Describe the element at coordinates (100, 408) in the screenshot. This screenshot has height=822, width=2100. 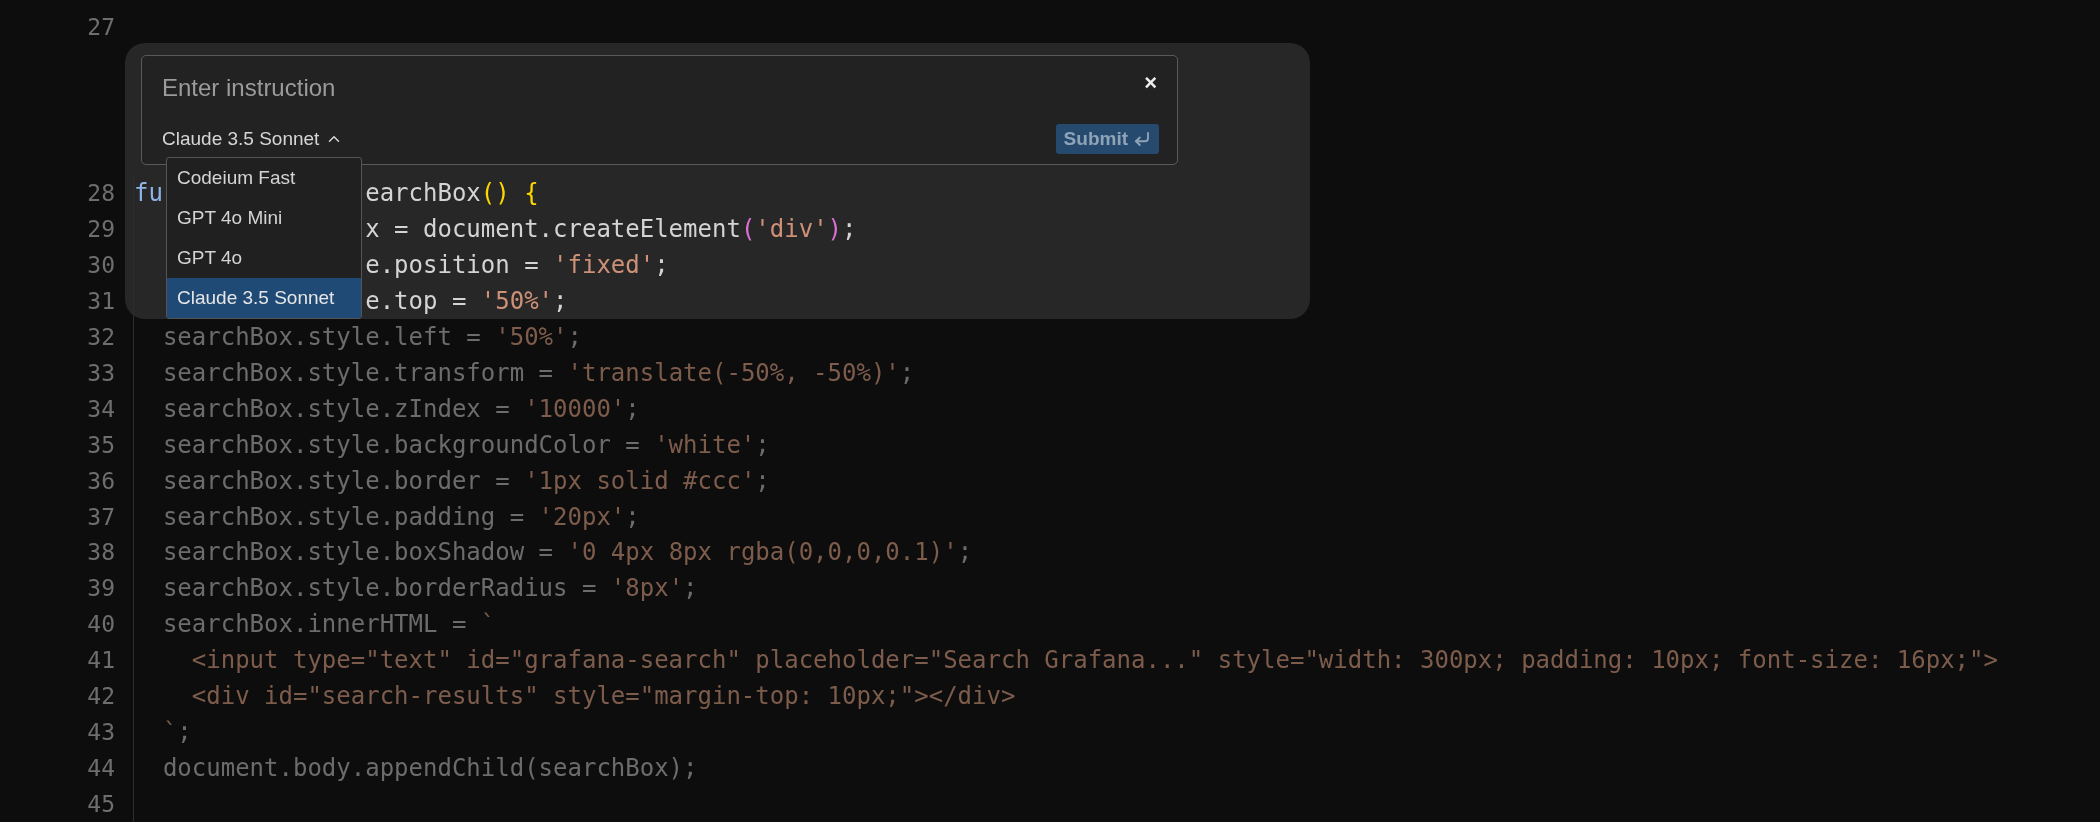
I see `line-number: 34` at that location.